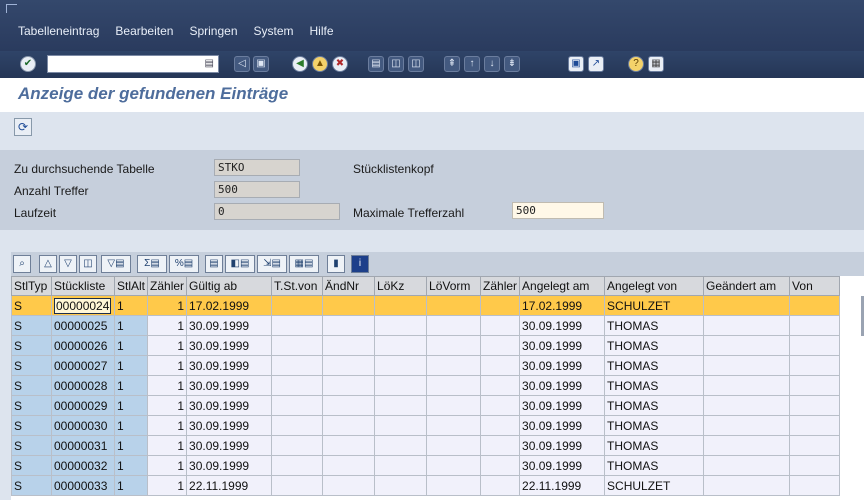  What do you see at coordinates (83, 465) in the screenshot?
I see `table-cell: 00000032` at bounding box center [83, 465].